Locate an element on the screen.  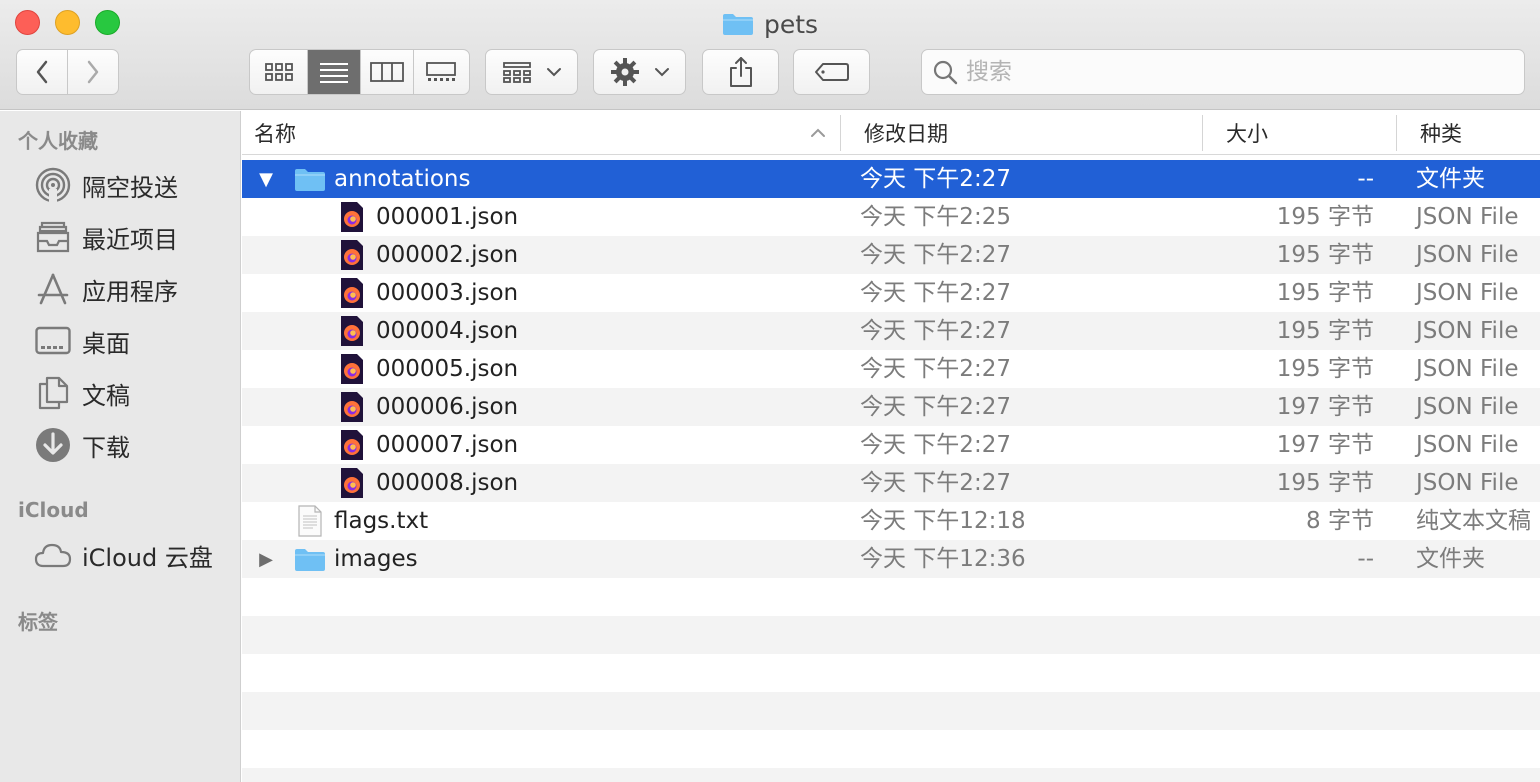
view-mode-control is located at coordinates (359, 72).